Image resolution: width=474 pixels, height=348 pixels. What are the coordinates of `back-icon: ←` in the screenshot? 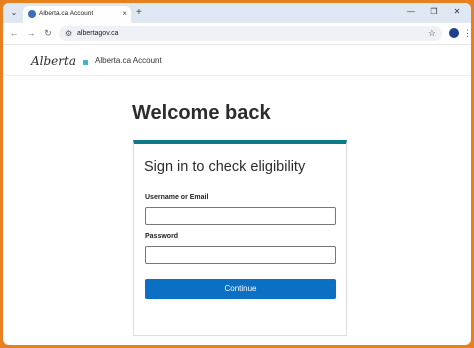 It's located at (14, 33).